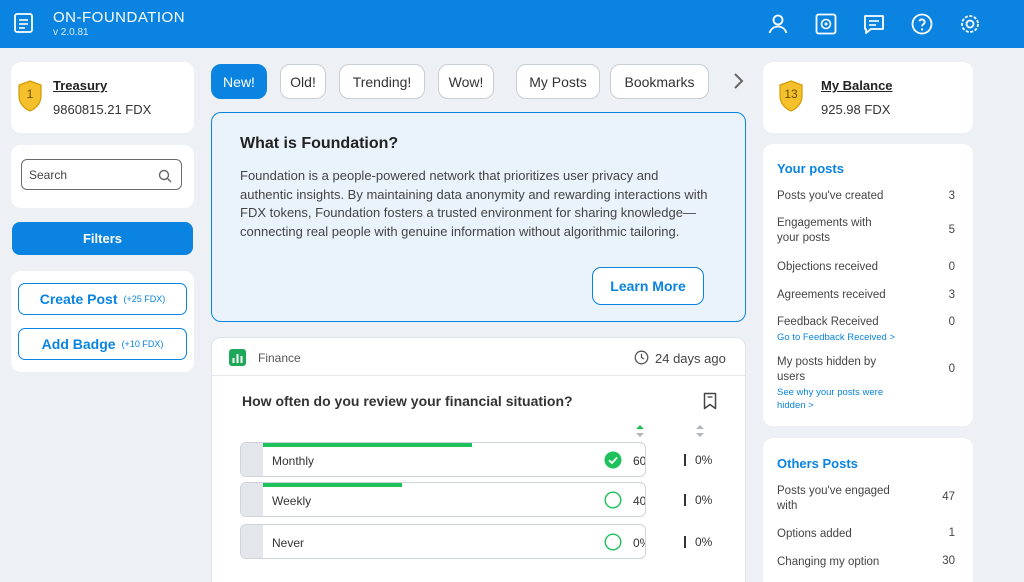 This screenshot has height=582, width=1024. I want to click on balance-title: My Balance, so click(857, 85).